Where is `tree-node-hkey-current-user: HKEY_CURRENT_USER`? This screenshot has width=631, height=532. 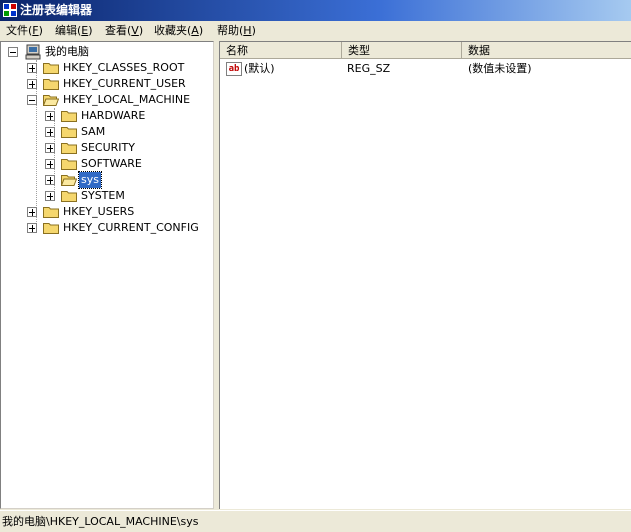 tree-node-hkey-current-user: HKEY_CURRENT_USER is located at coordinates (106, 84).